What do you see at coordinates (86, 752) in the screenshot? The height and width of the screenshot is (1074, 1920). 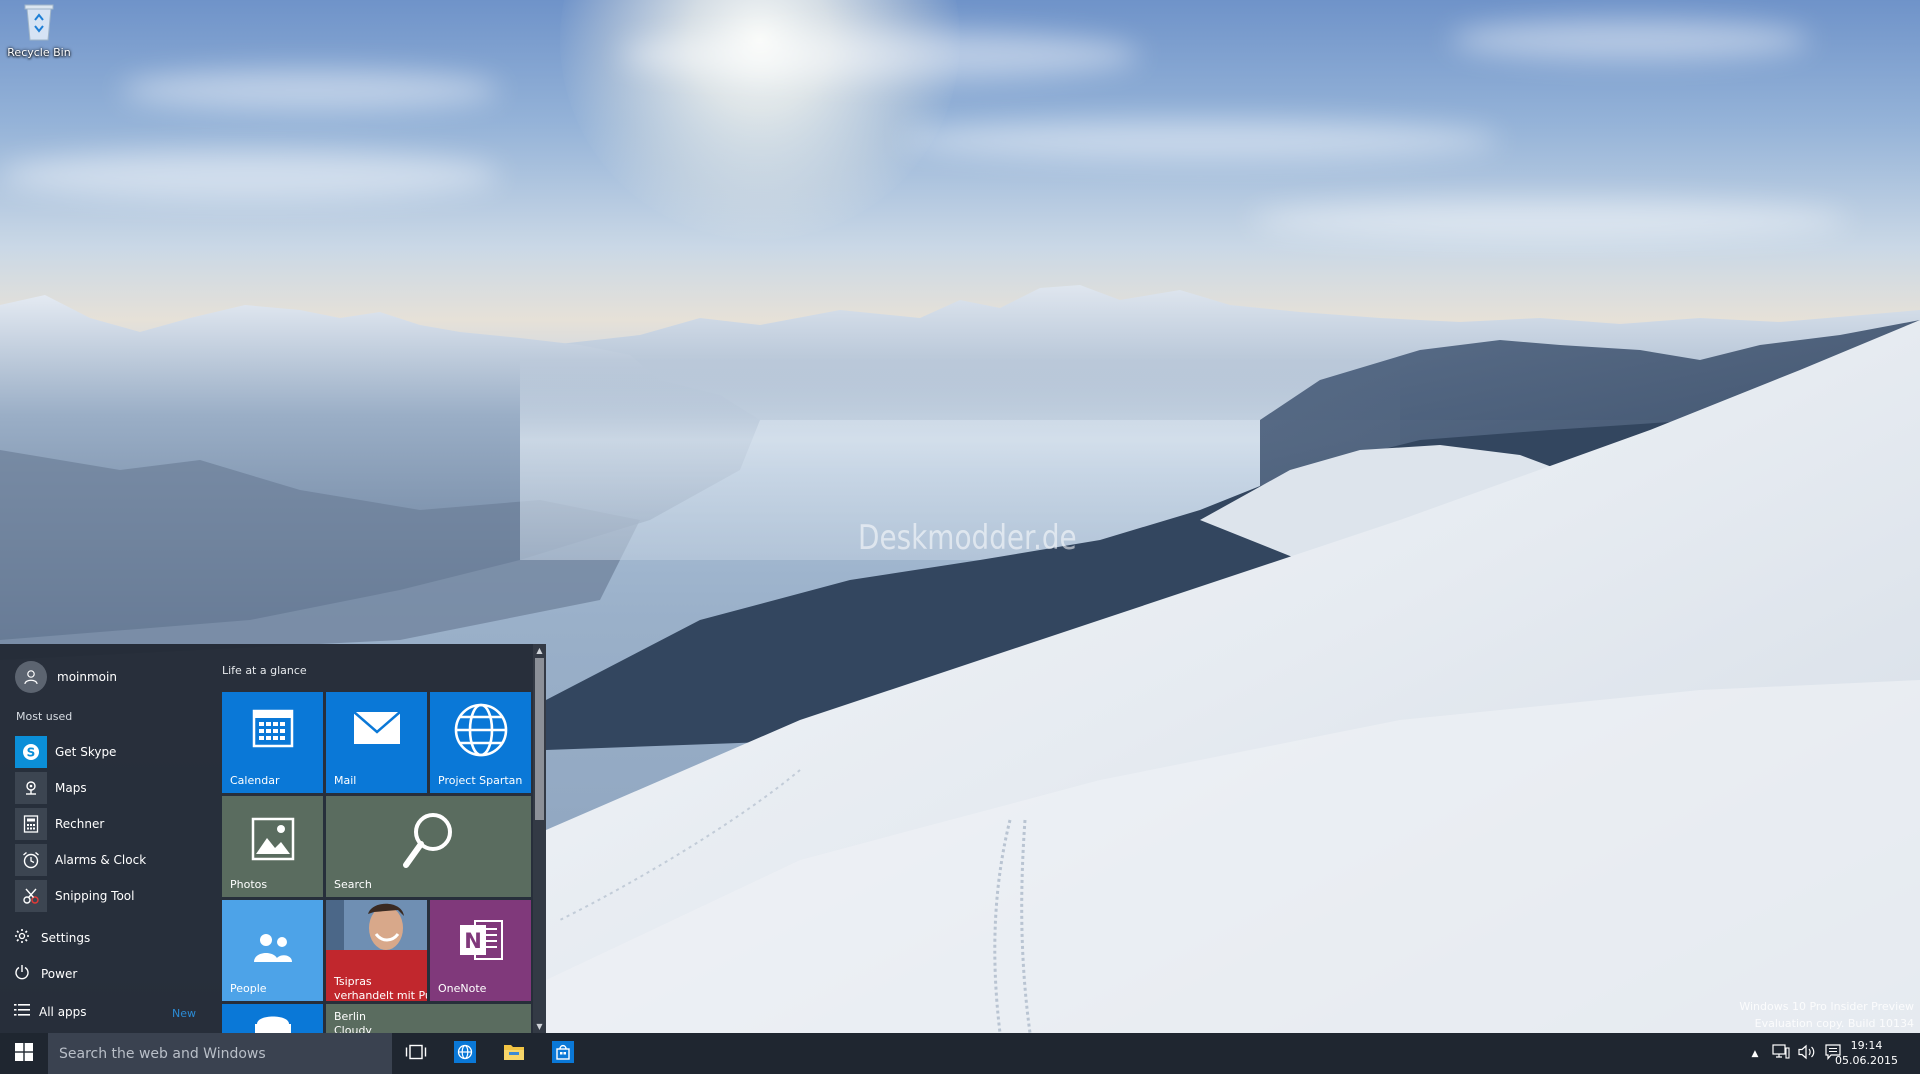 I see `app-label: Get Skype` at bounding box center [86, 752].